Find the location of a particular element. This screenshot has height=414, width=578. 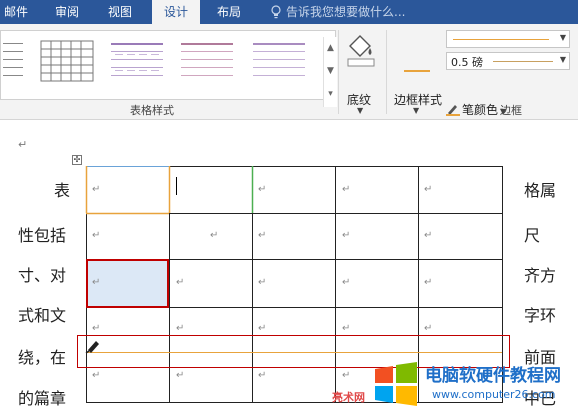

watermark-left-text: 亮术网 is located at coordinates (348, 397).